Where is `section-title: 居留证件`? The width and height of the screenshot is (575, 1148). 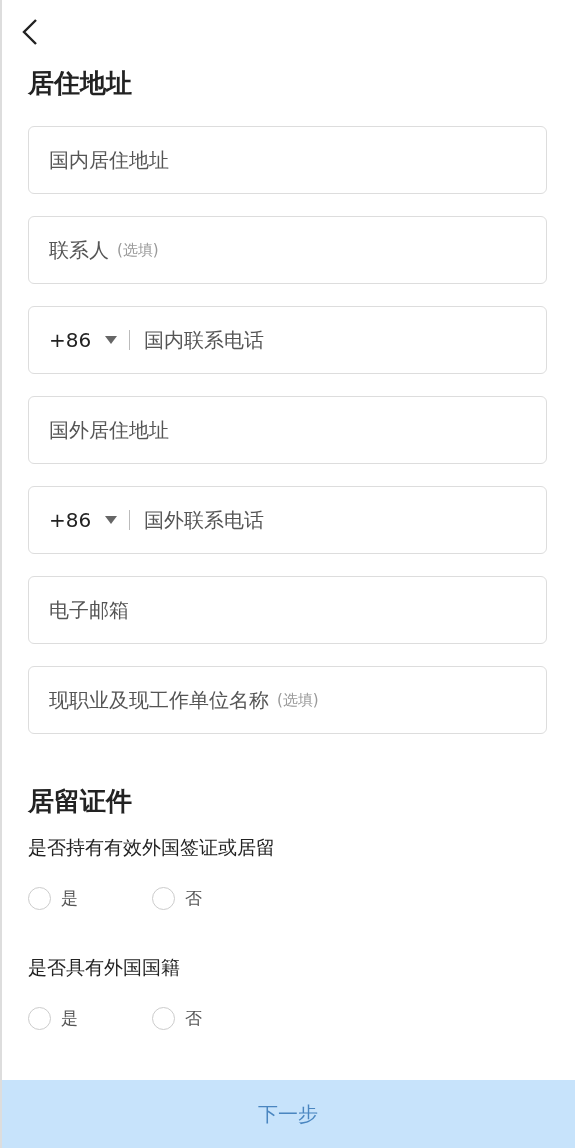 section-title: 居留证件 is located at coordinates (80, 801).